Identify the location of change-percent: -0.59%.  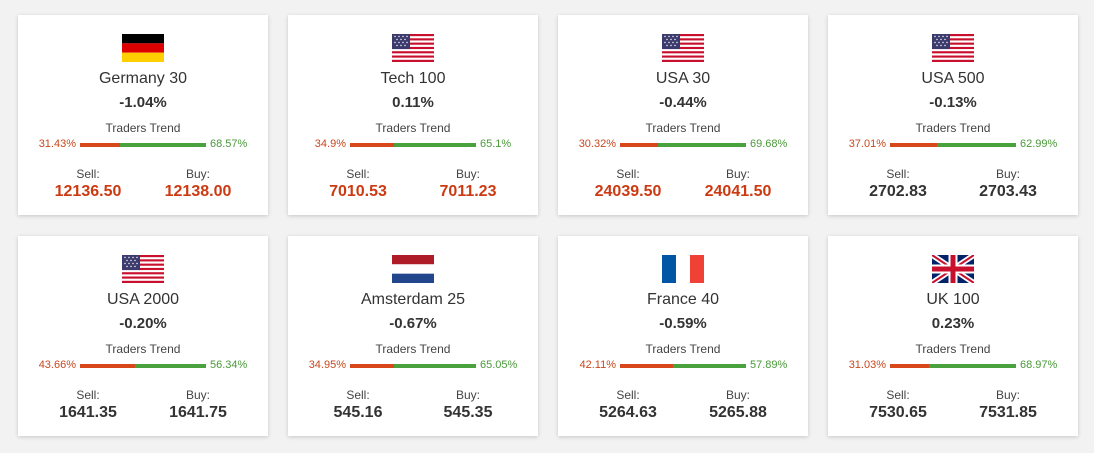
(683, 323).